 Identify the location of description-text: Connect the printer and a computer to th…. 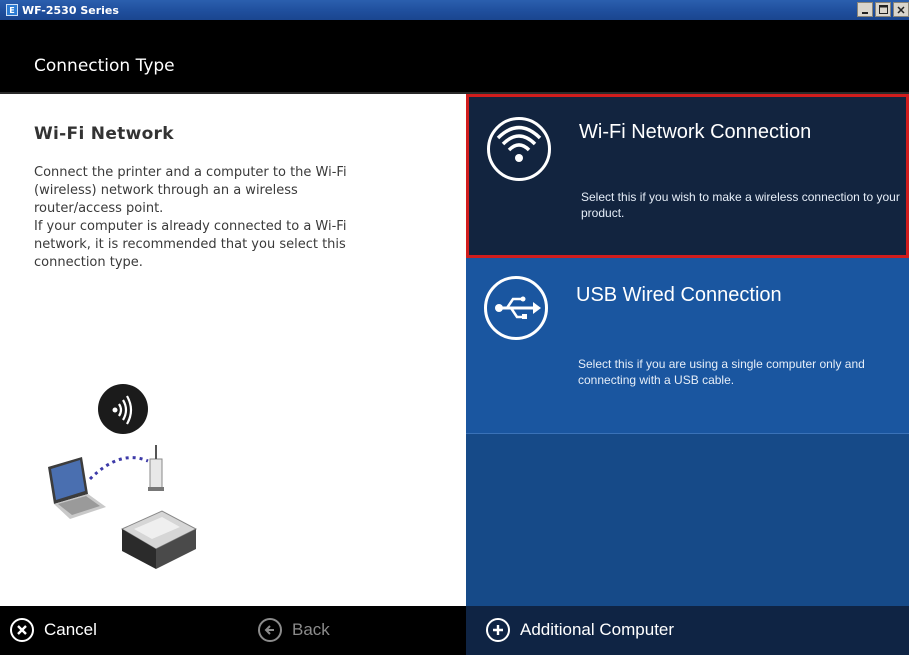
(190, 217).